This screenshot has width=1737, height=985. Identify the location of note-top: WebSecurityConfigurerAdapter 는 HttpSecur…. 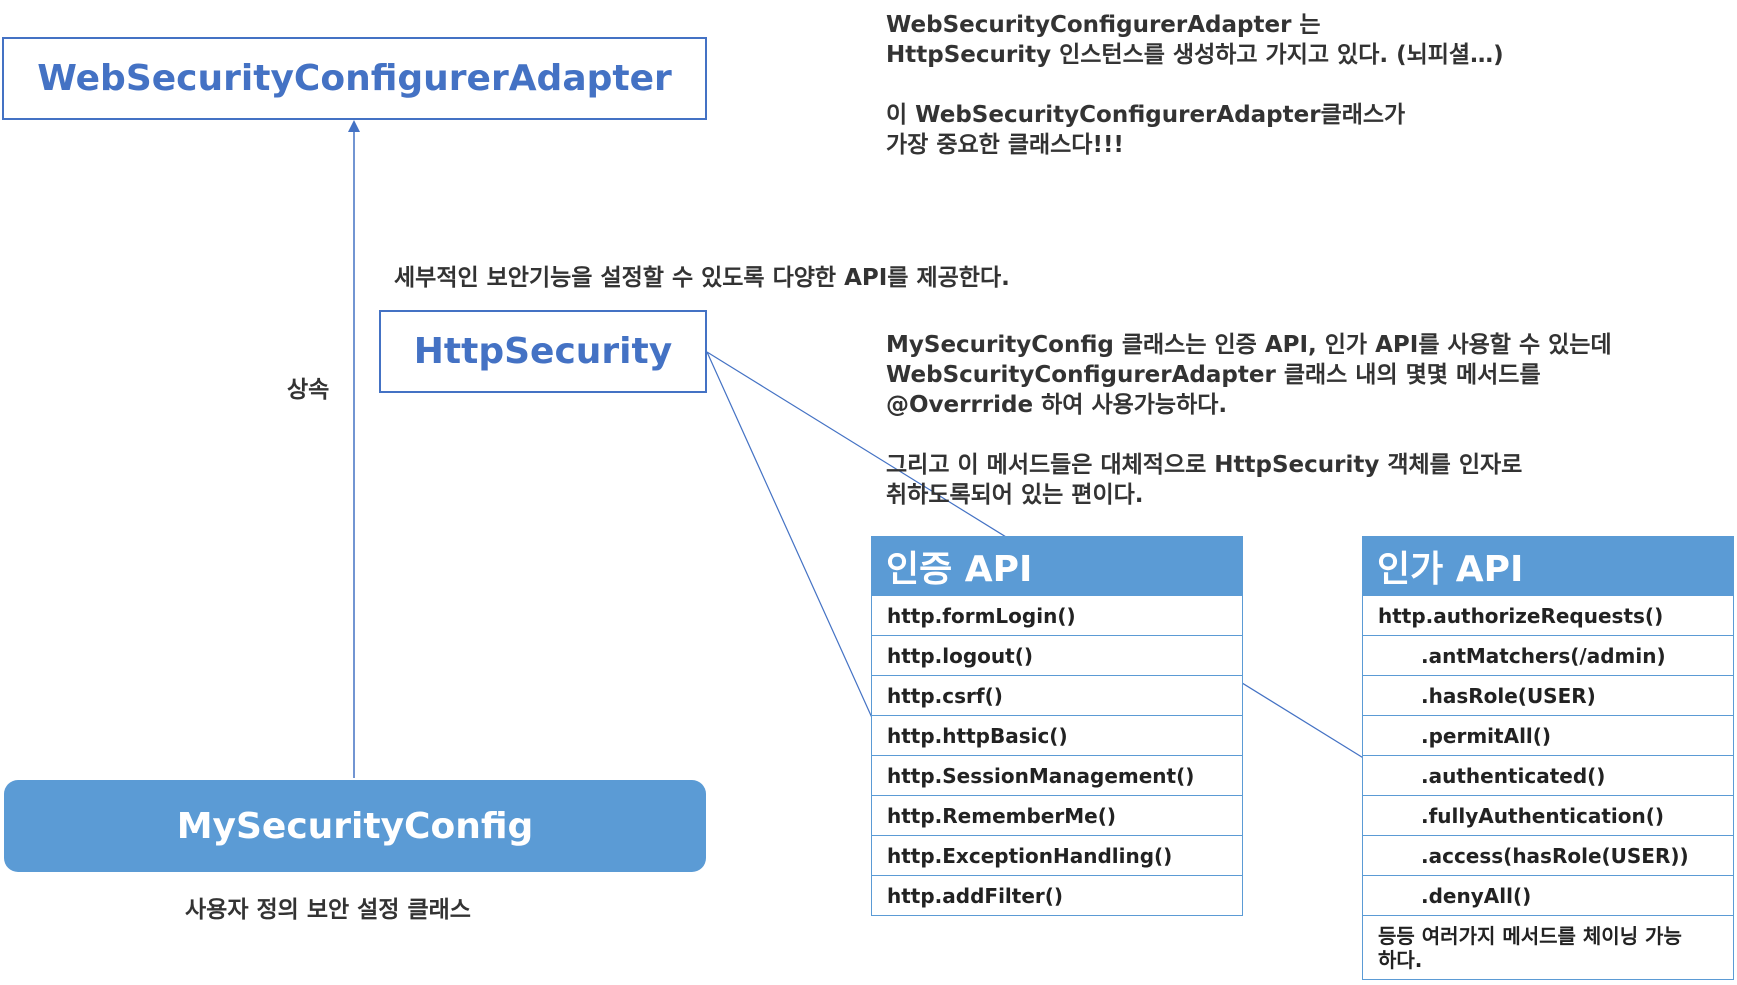
(1195, 85).